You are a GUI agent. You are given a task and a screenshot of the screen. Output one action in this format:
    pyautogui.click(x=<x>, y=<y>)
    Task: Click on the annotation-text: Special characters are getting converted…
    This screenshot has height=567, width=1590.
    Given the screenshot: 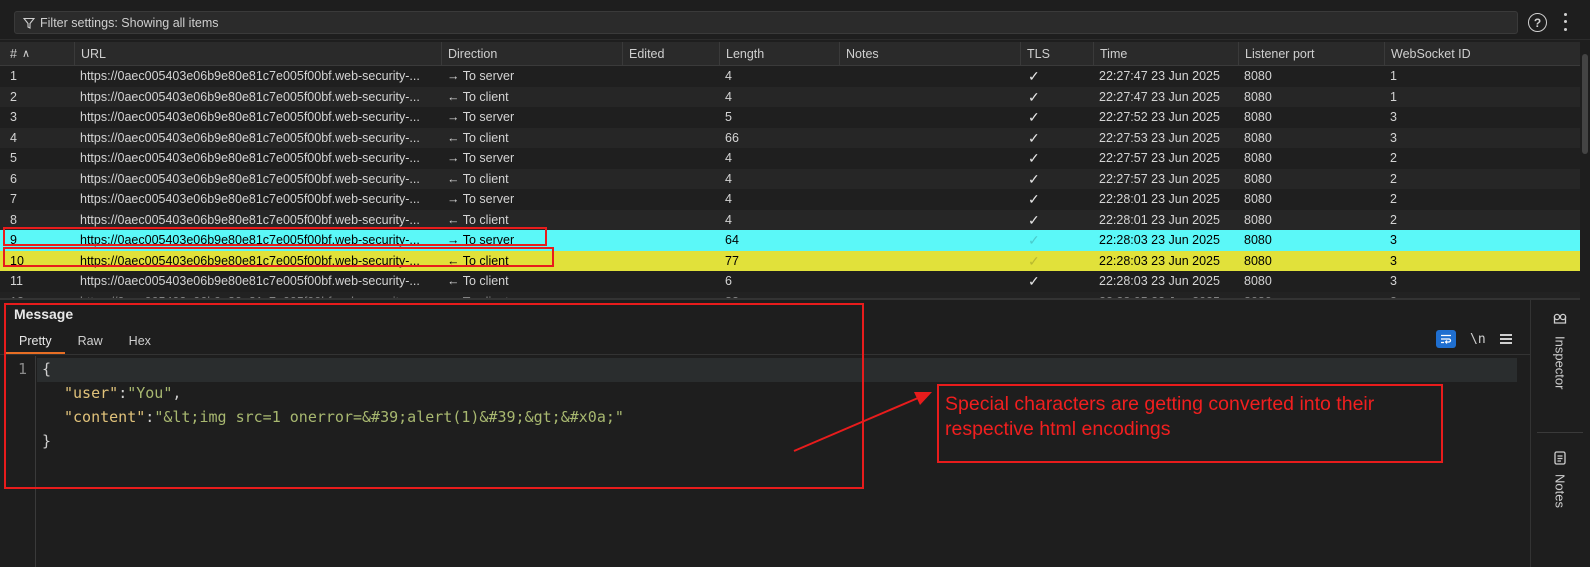 What is the action you would take?
    pyautogui.click(x=1160, y=416)
    